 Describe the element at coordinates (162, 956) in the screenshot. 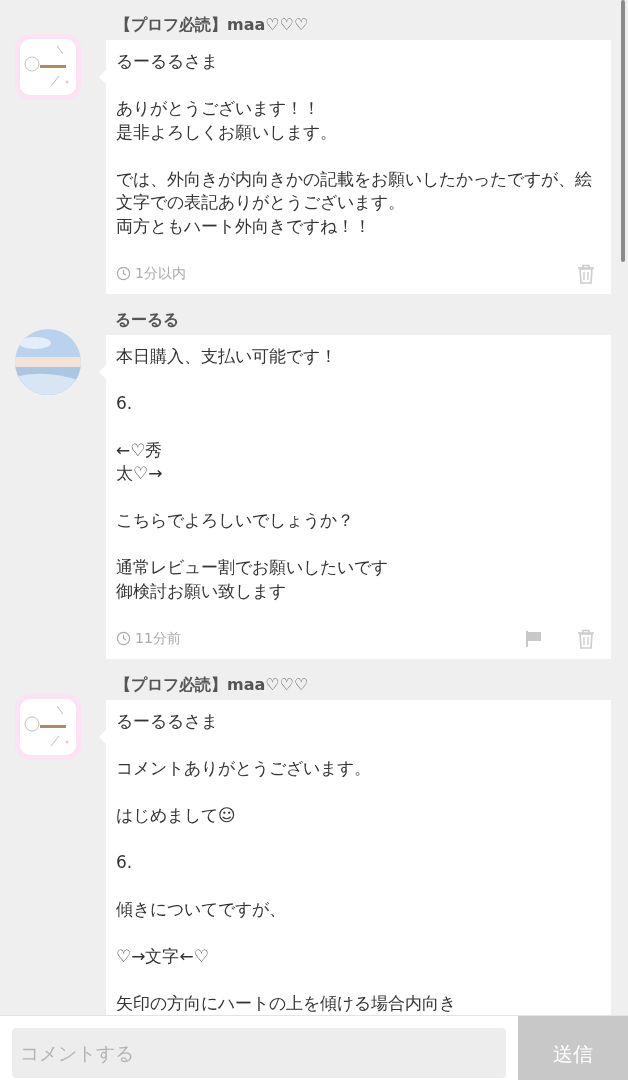

I see `comment-text: ♡→文字←♡` at that location.